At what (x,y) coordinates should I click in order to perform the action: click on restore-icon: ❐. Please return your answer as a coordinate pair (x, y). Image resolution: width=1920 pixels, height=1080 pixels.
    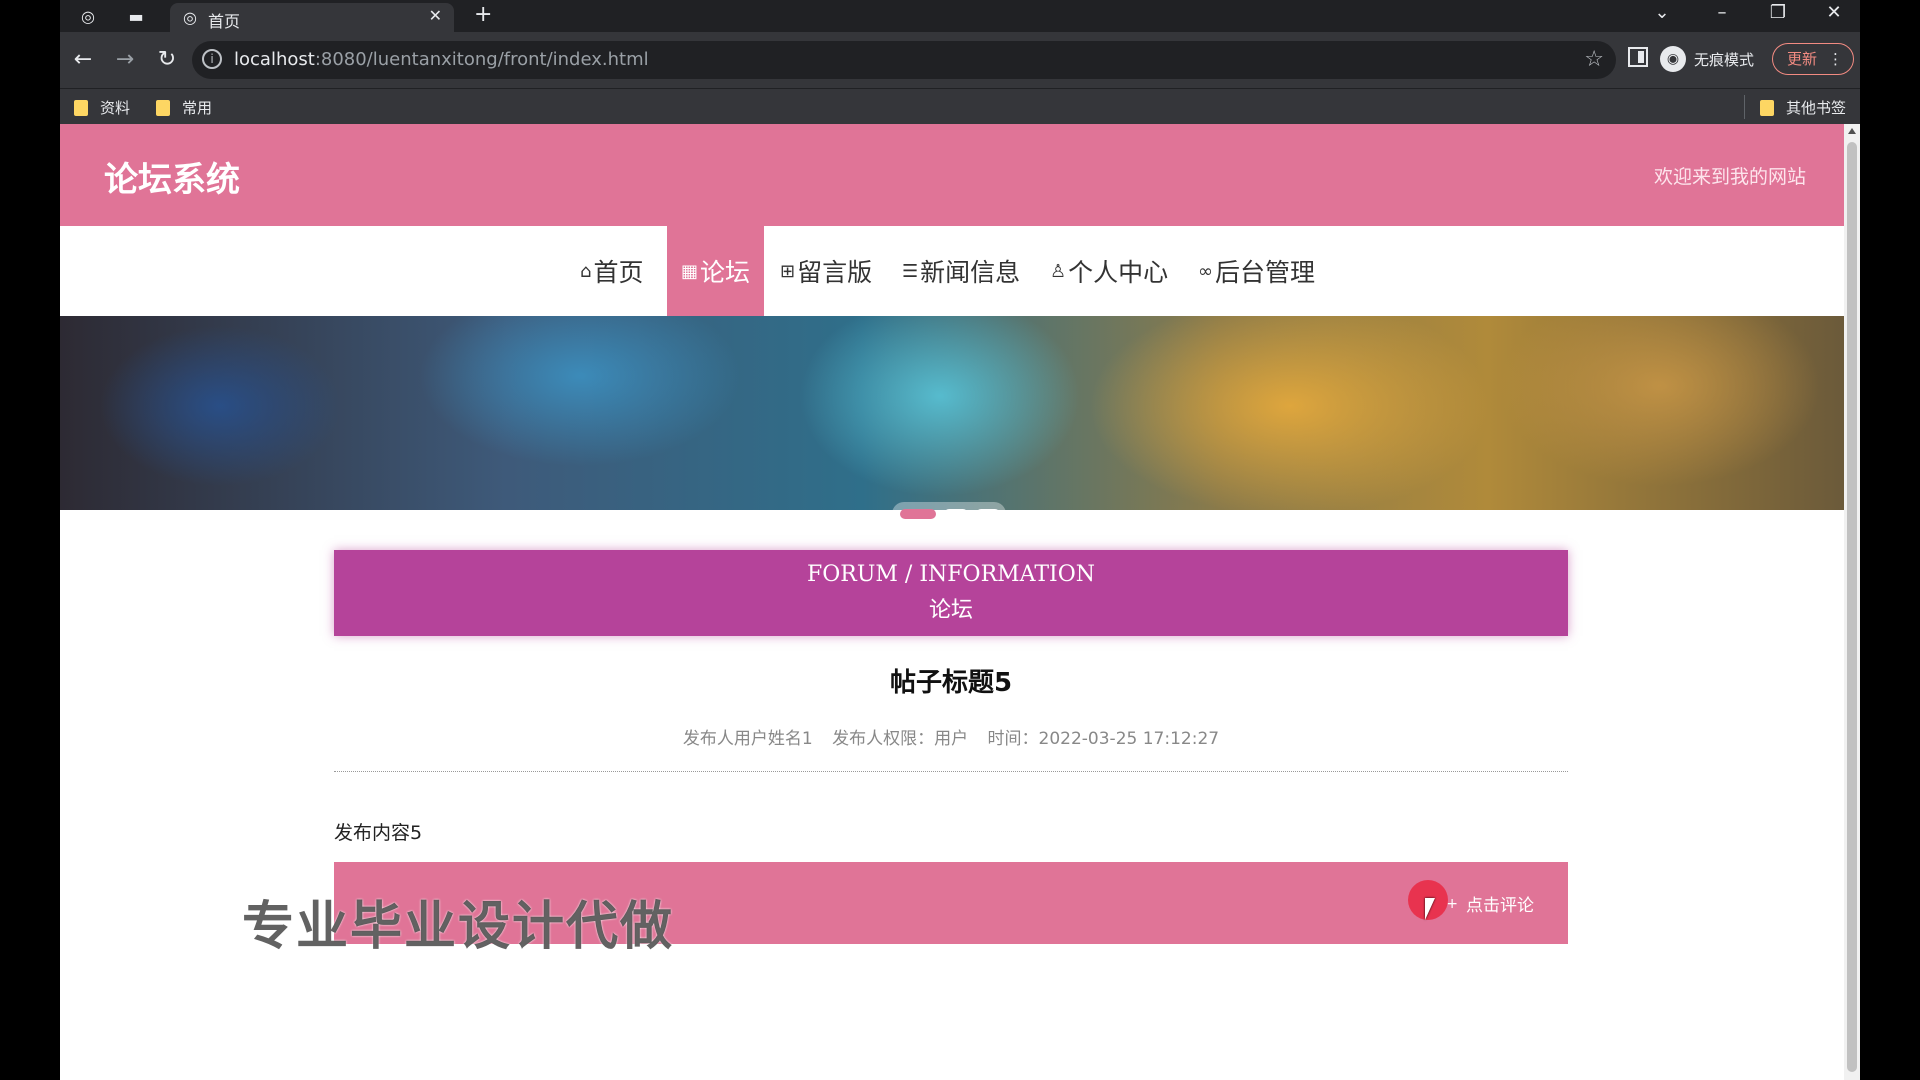
    Looking at the image, I should click on (1778, 12).